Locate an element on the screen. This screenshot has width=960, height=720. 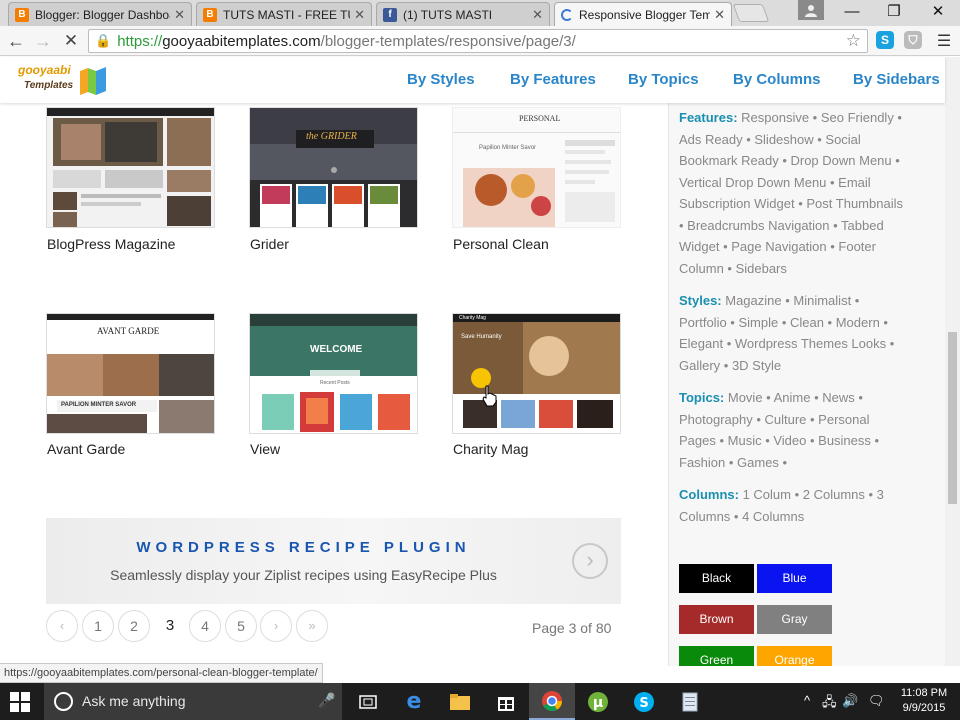
thumbnail-text: PERSONAL is located at coordinates (540, 118).